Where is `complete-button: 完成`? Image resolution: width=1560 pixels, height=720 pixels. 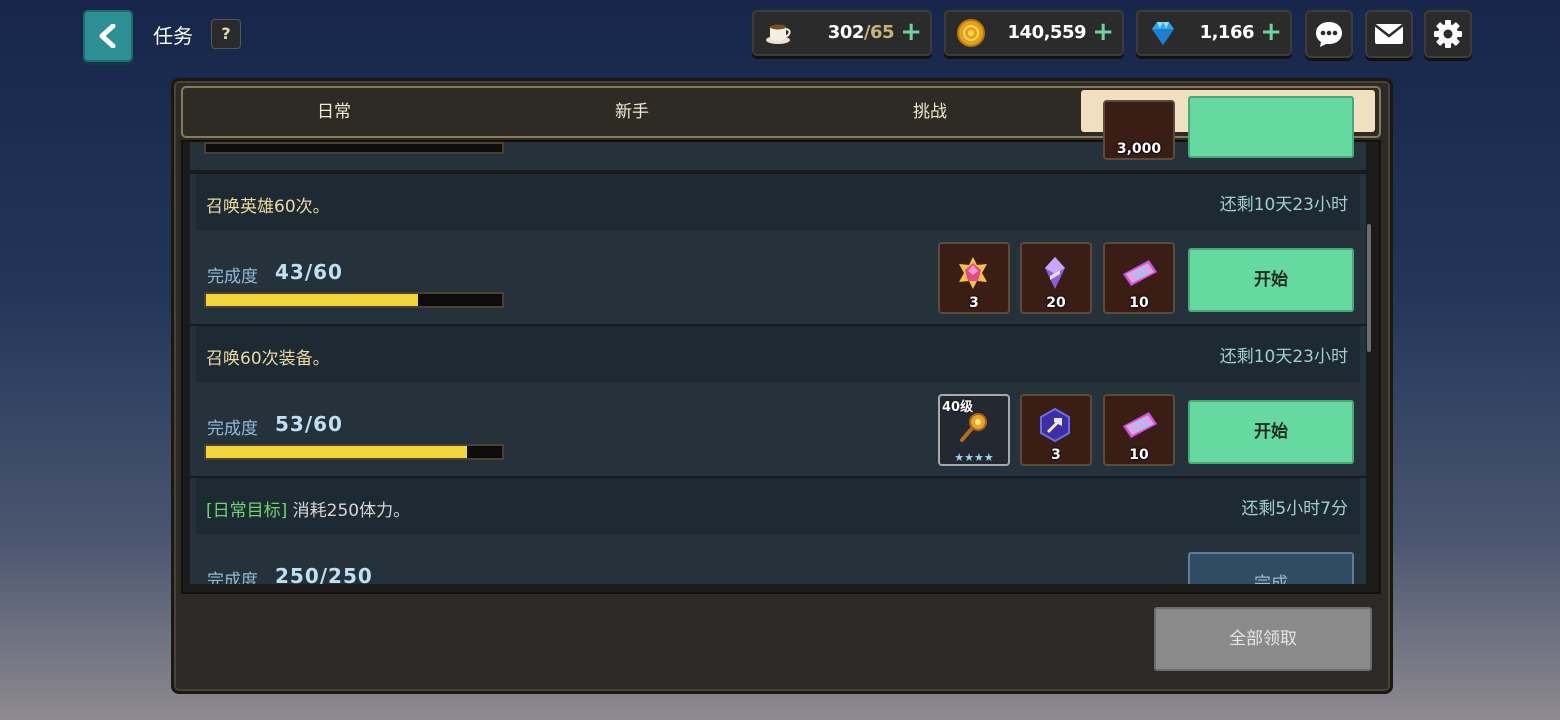
complete-button: 完成 is located at coordinates (1271, 568).